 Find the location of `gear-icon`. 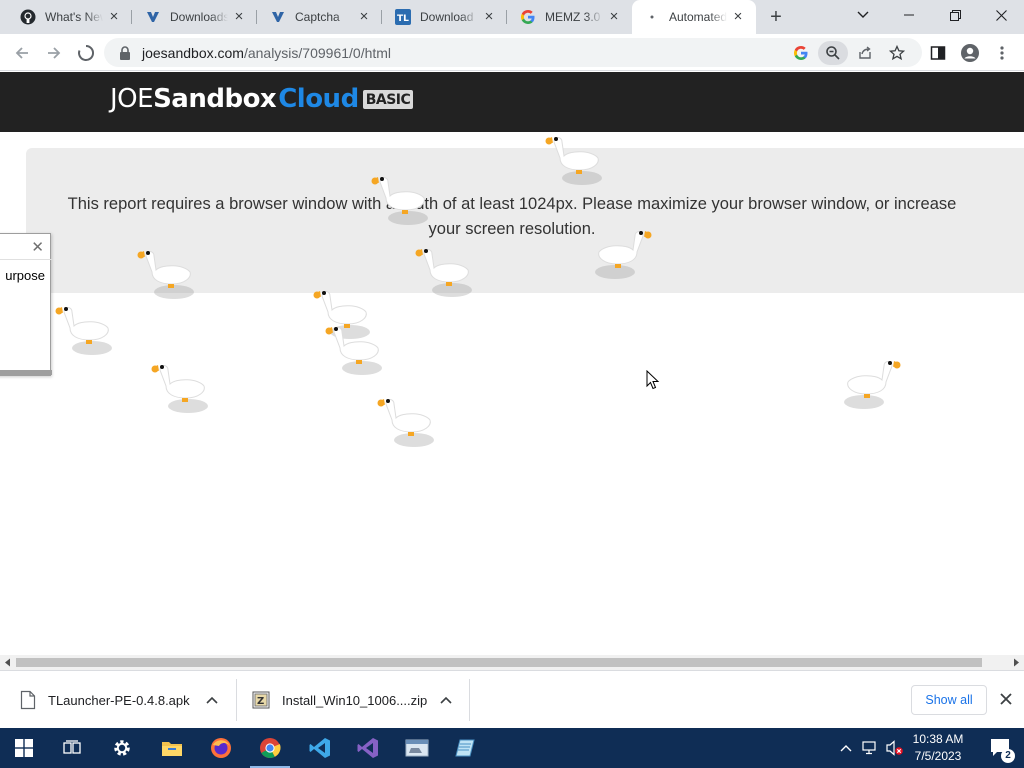

gear-icon is located at coordinates (122, 748).